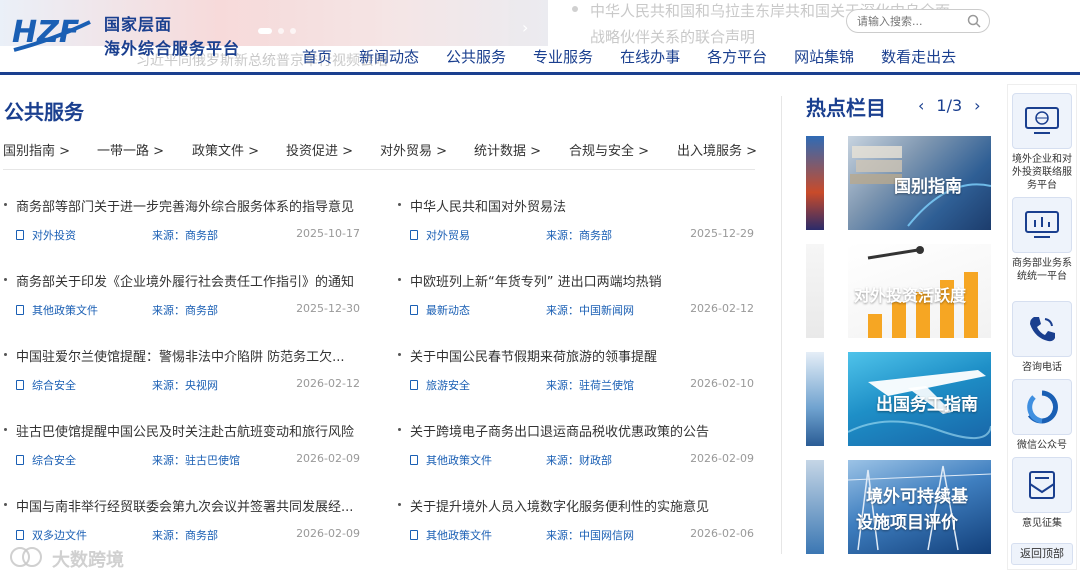 The image size is (1080, 578). Describe the element at coordinates (582, 460) in the screenshot. I see `news-meta: 其他政策文件 来源：财政部 2026-02-09` at that location.